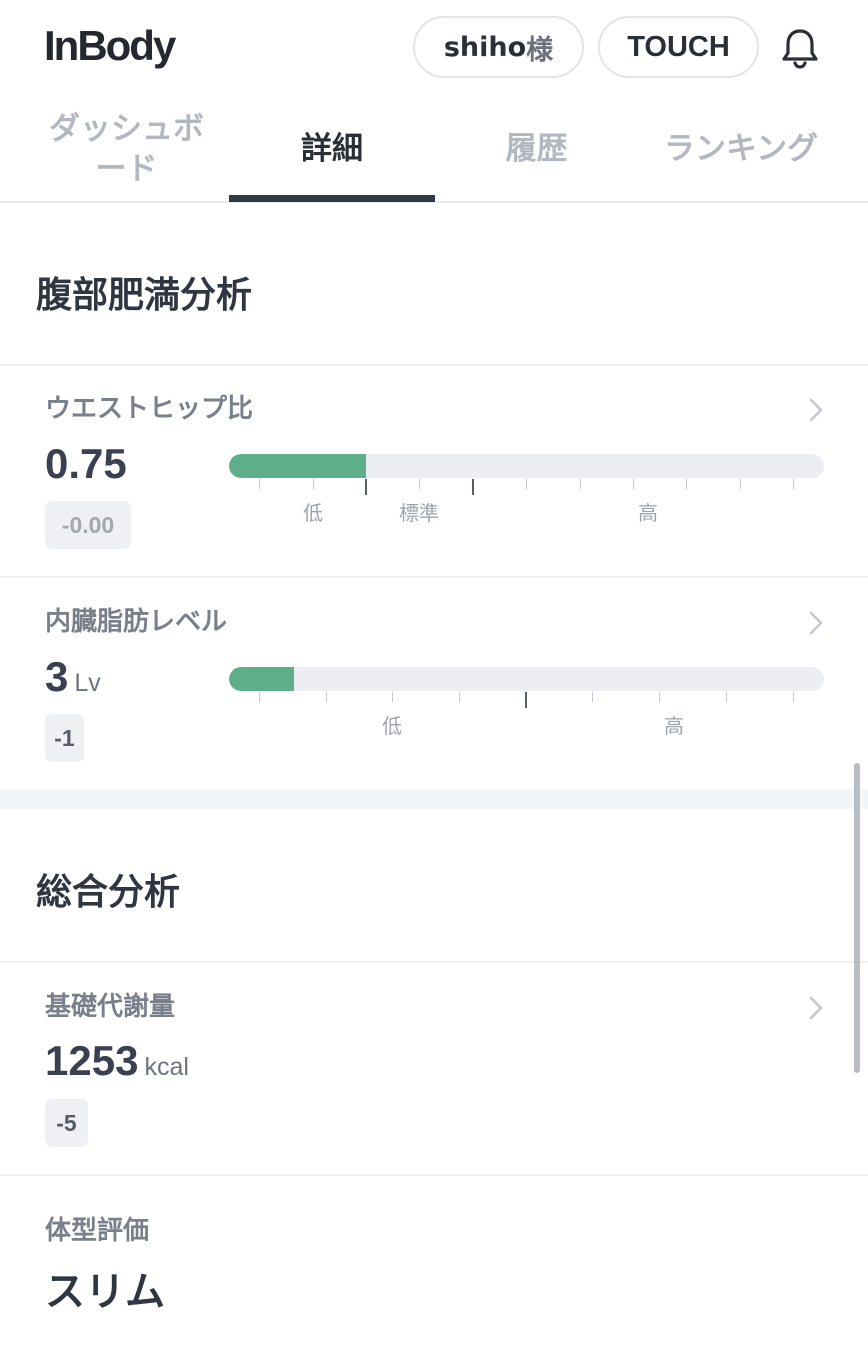  Describe the element at coordinates (86, 463) in the screenshot. I see `whr-value: 0.75` at that location.